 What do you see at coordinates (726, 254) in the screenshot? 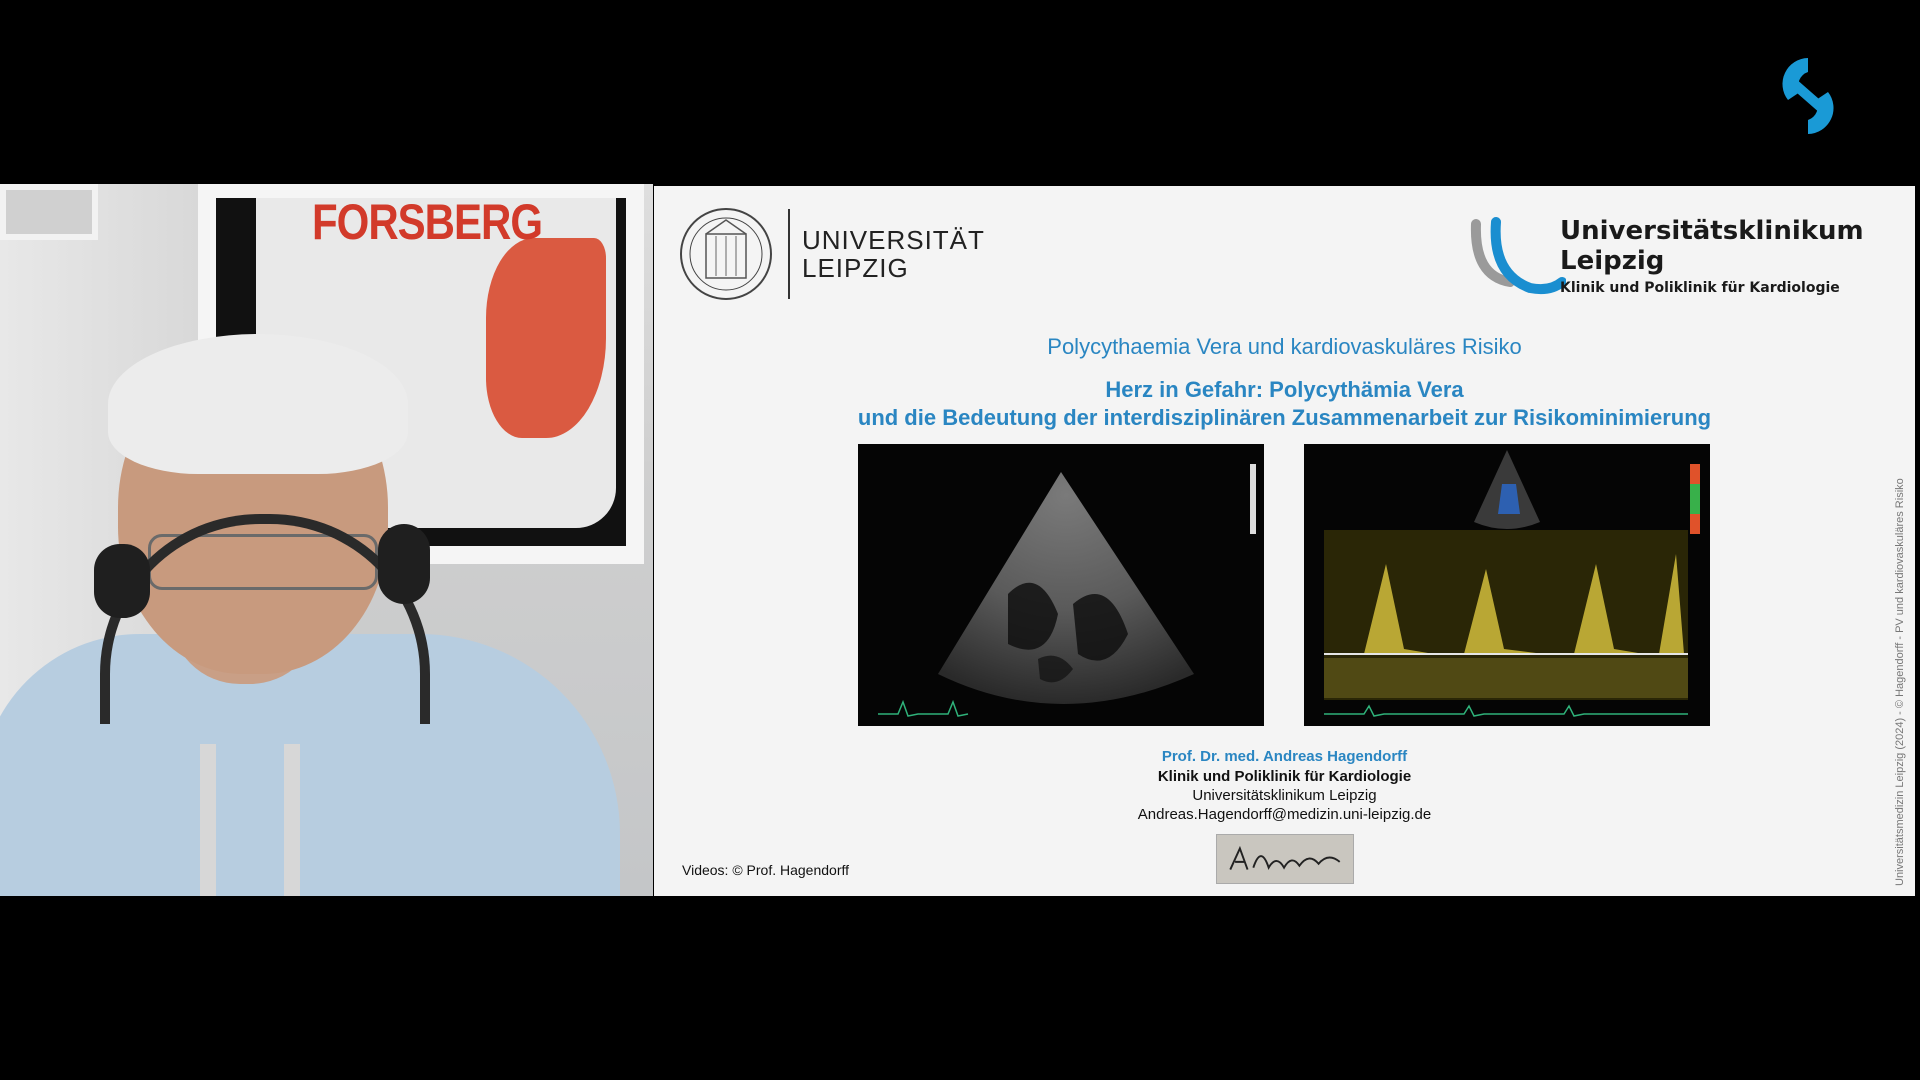
I see `university-seal-icon` at bounding box center [726, 254].